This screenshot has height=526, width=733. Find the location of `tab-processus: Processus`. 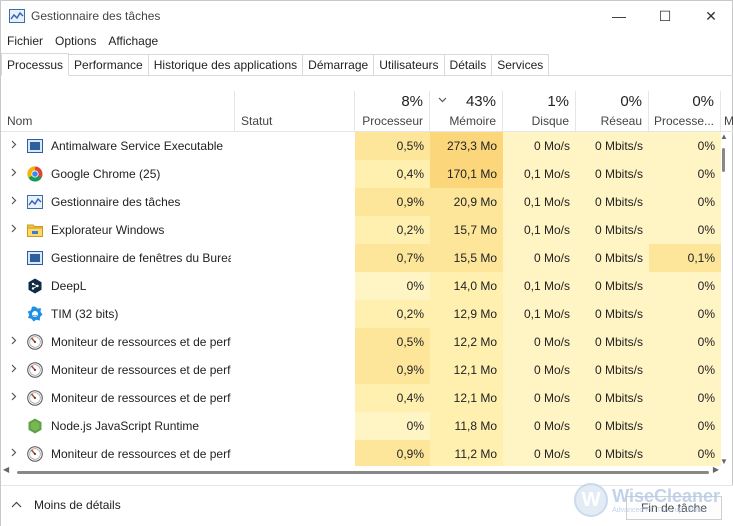

tab-processus: Processus is located at coordinates (35, 64).